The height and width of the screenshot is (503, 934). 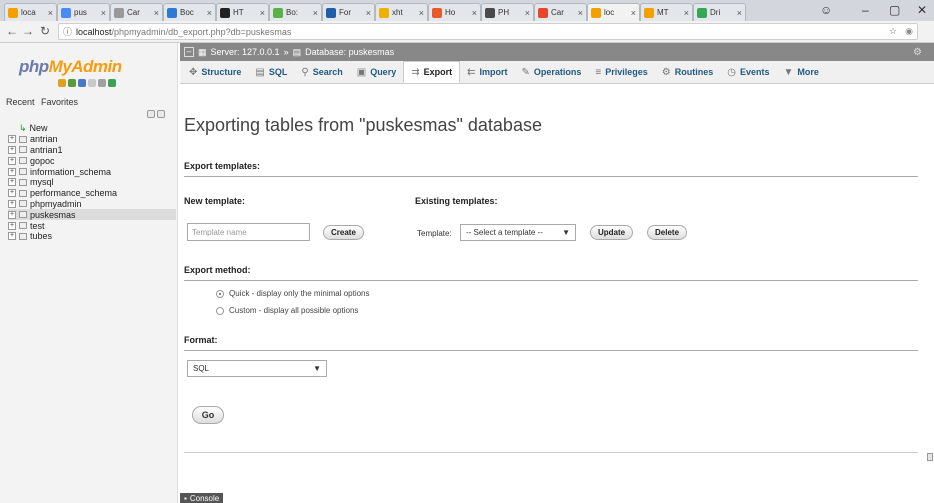 What do you see at coordinates (748, 72) in the screenshot?
I see `tab-events: ◷ Events` at bounding box center [748, 72].